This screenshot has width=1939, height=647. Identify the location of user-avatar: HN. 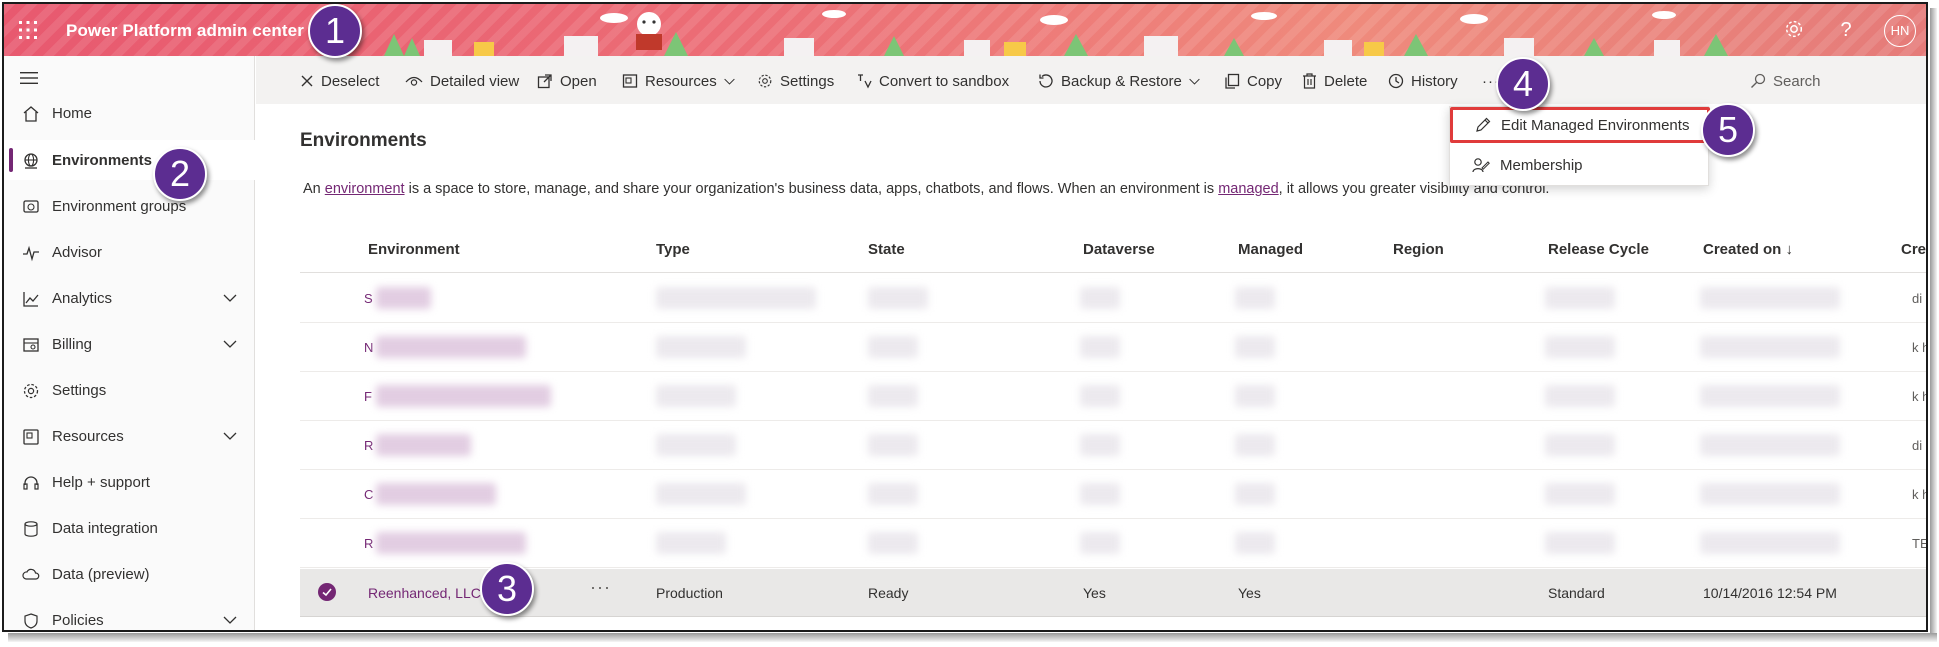
(1900, 31).